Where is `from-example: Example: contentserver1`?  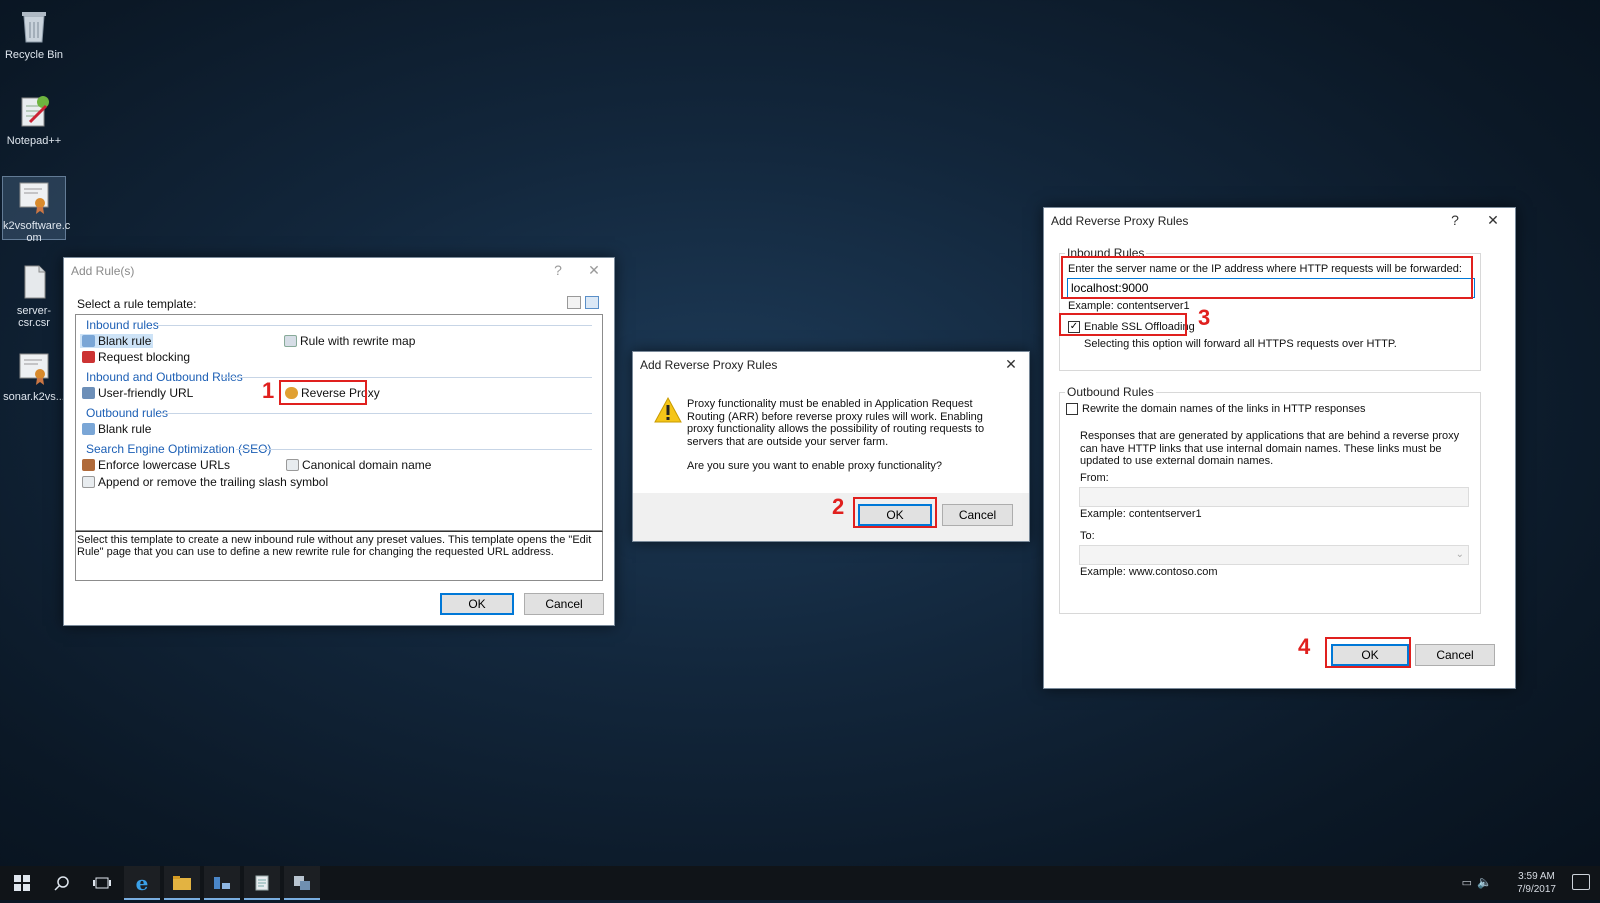 from-example: Example: contentserver1 is located at coordinates (1141, 514).